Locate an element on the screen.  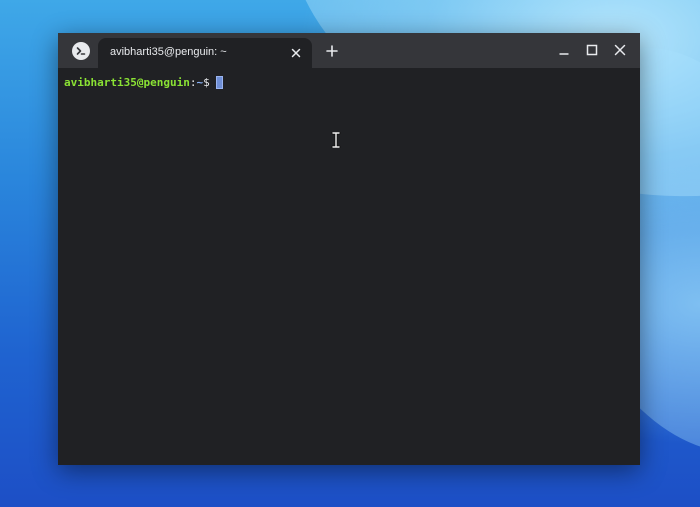
window-controls is located at coordinates (592, 50).